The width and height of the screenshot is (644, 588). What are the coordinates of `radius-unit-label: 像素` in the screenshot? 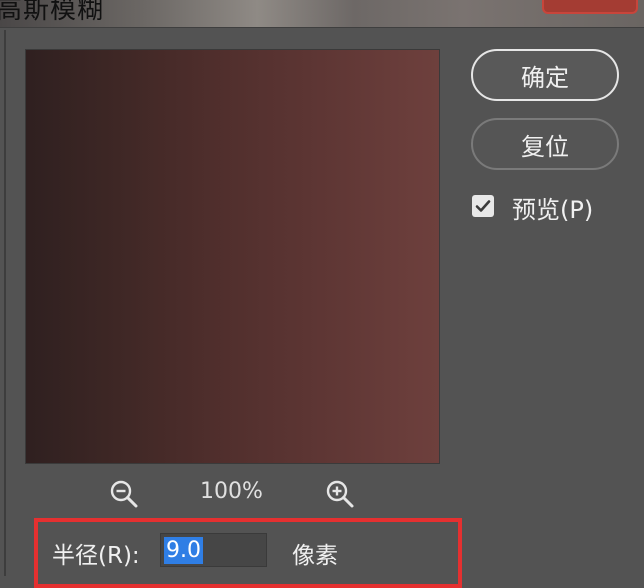 It's located at (315, 556).